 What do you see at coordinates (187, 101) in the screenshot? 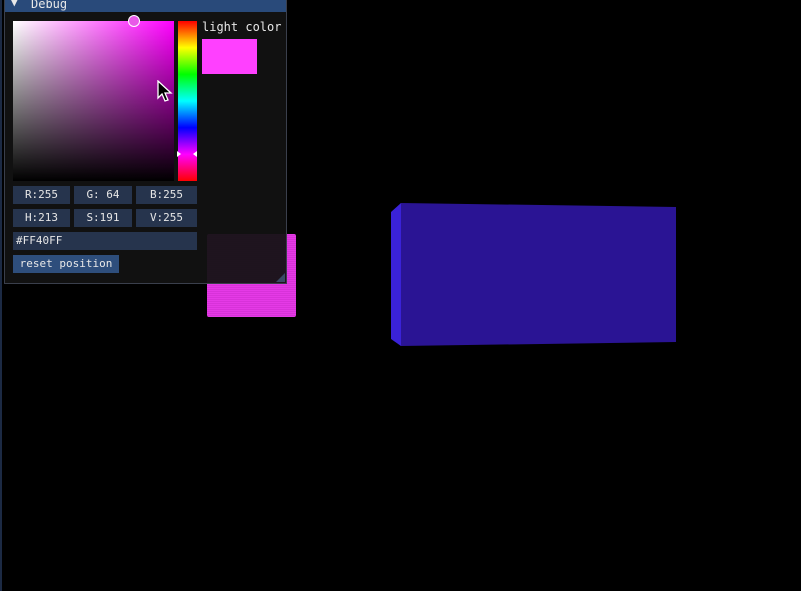
I see `hue-slider` at bounding box center [187, 101].